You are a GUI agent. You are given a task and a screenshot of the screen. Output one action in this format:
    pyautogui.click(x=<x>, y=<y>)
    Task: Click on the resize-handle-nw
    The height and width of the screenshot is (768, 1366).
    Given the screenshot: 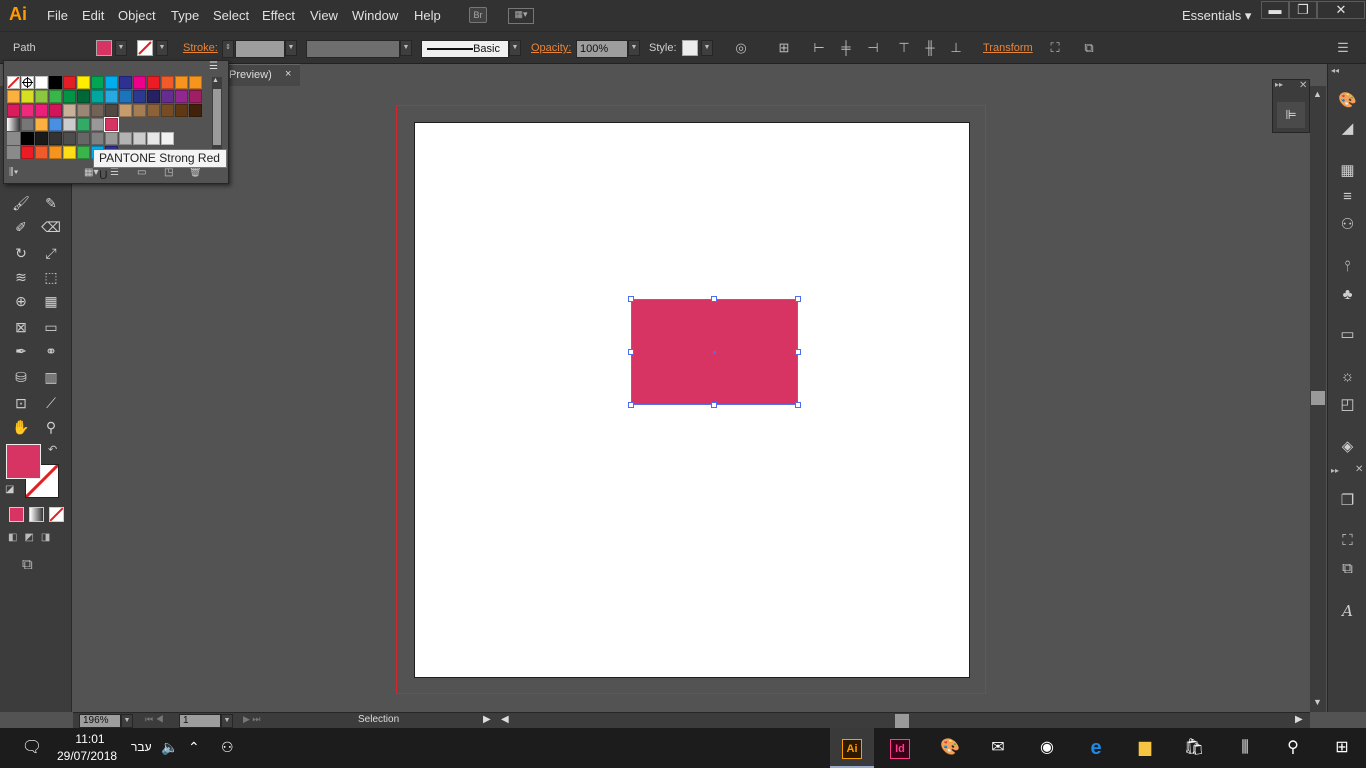 What is the action you would take?
    pyautogui.click(x=631, y=299)
    